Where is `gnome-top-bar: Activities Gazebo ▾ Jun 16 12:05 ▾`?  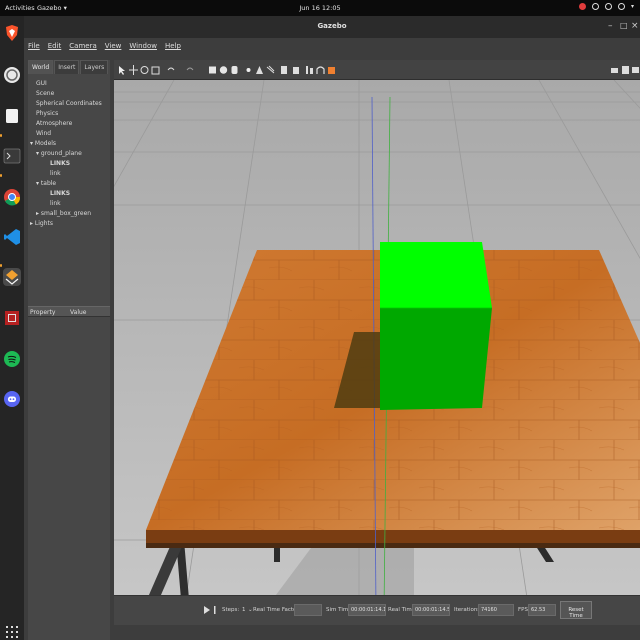 gnome-top-bar: Activities Gazebo ▾ Jun 16 12:05 ▾ is located at coordinates (320, 8).